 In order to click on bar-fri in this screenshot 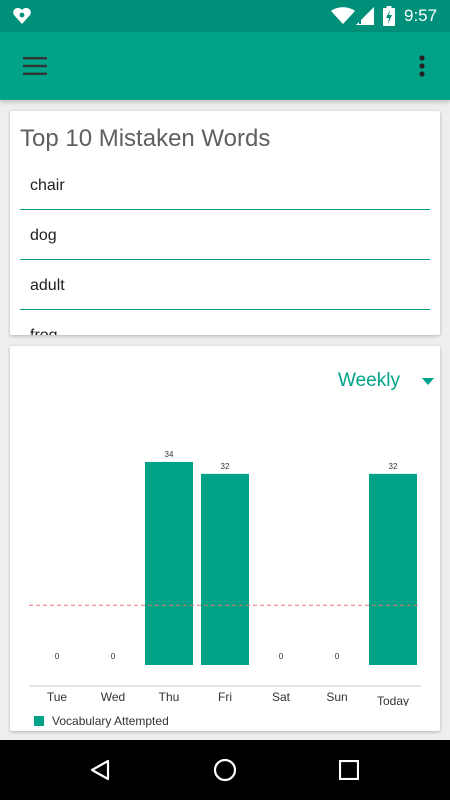, I will do `click(225, 569)`.